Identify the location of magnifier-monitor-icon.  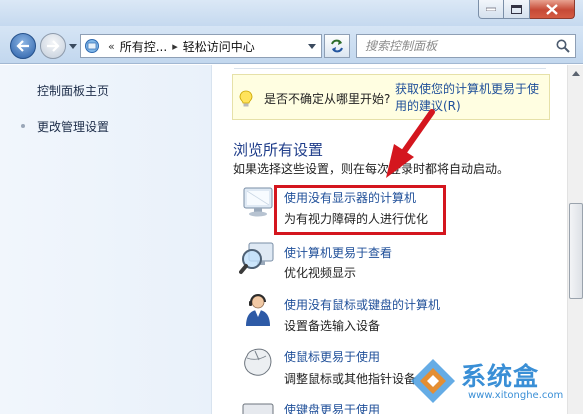
(256, 258).